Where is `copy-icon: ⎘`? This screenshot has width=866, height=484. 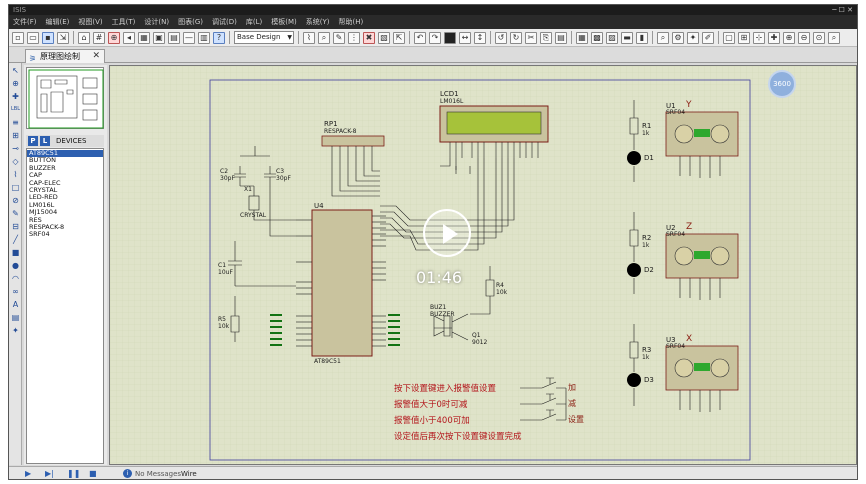 copy-icon: ⎘ is located at coordinates (546, 37).